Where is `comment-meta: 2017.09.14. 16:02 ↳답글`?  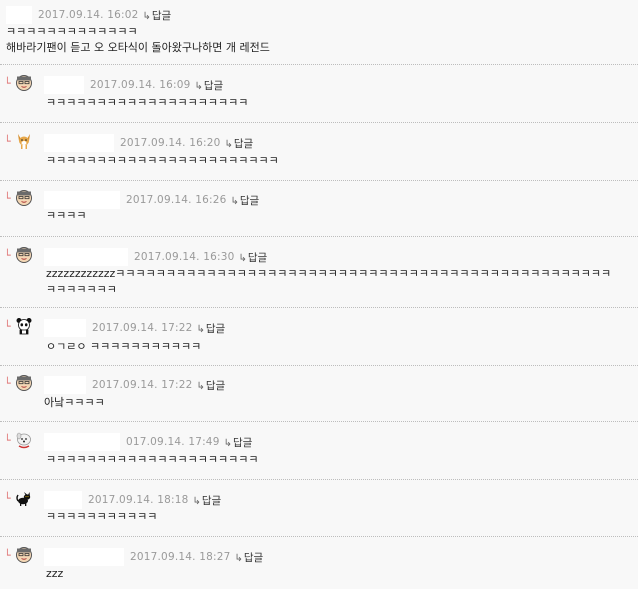
comment-meta: 2017.09.14. 16:02 ↳답글 is located at coordinates (88, 15).